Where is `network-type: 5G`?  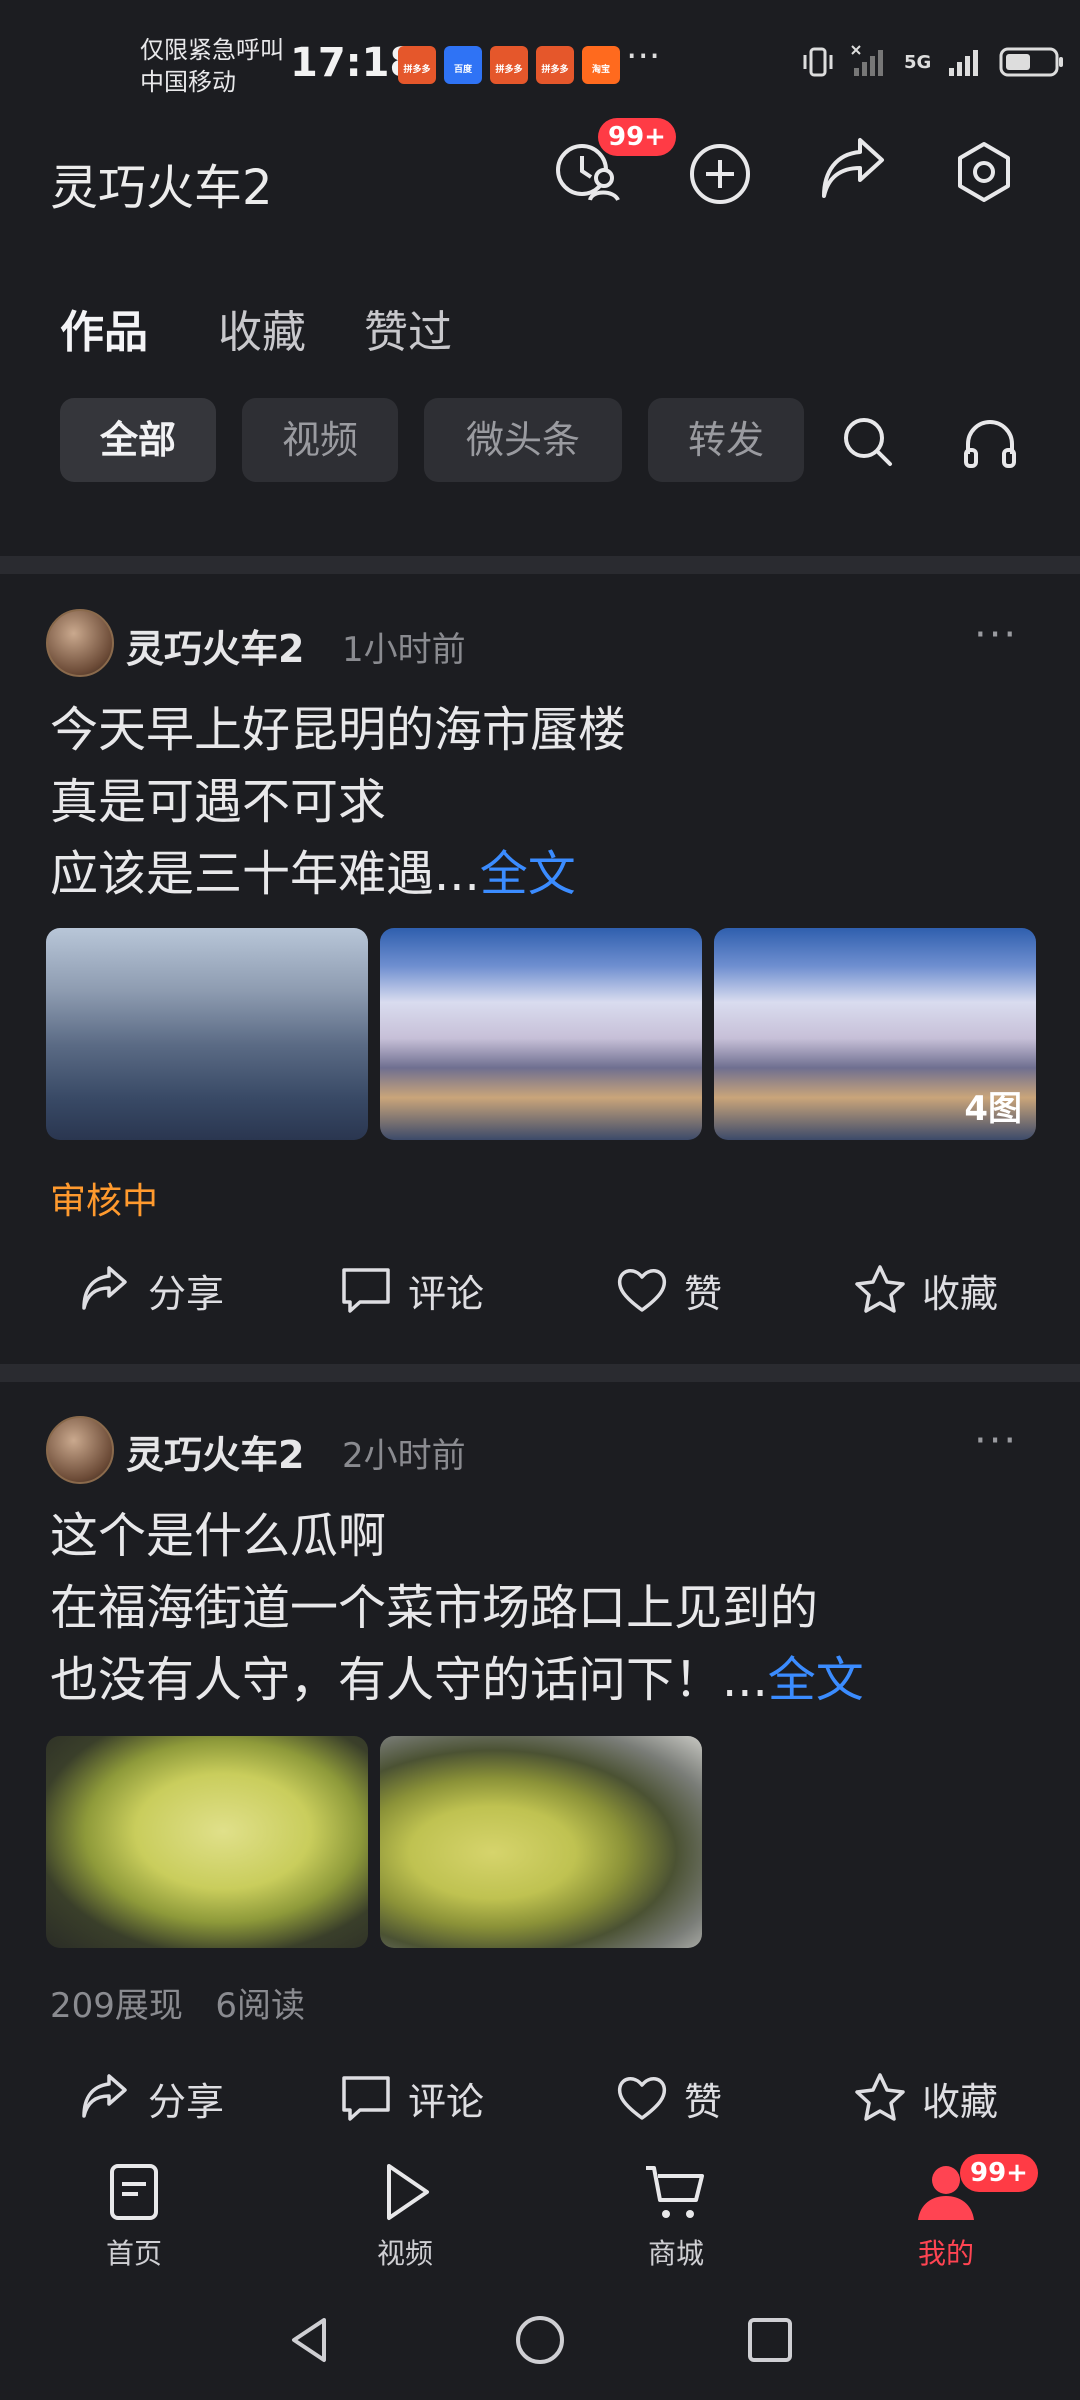 network-type: 5G is located at coordinates (918, 62).